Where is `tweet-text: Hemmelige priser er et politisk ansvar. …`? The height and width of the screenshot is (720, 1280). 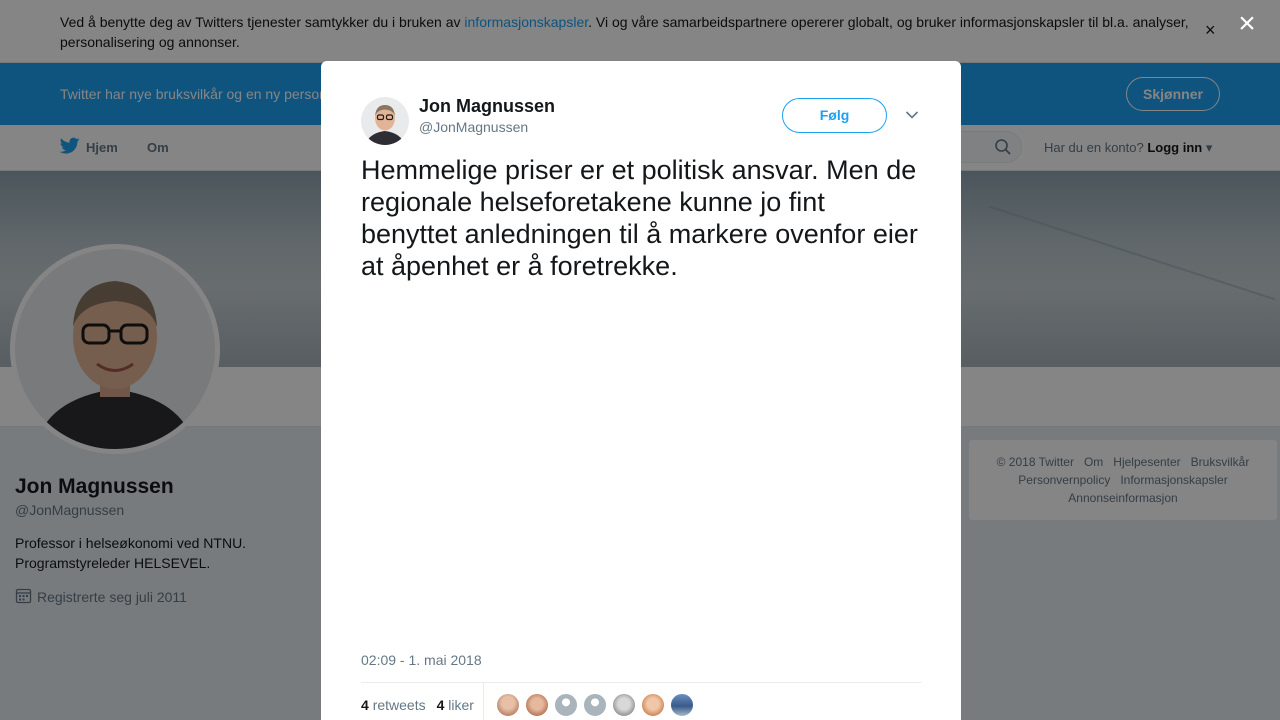
tweet-text: Hemmelige priser er et politisk ansvar. … is located at coordinates (639, 218).